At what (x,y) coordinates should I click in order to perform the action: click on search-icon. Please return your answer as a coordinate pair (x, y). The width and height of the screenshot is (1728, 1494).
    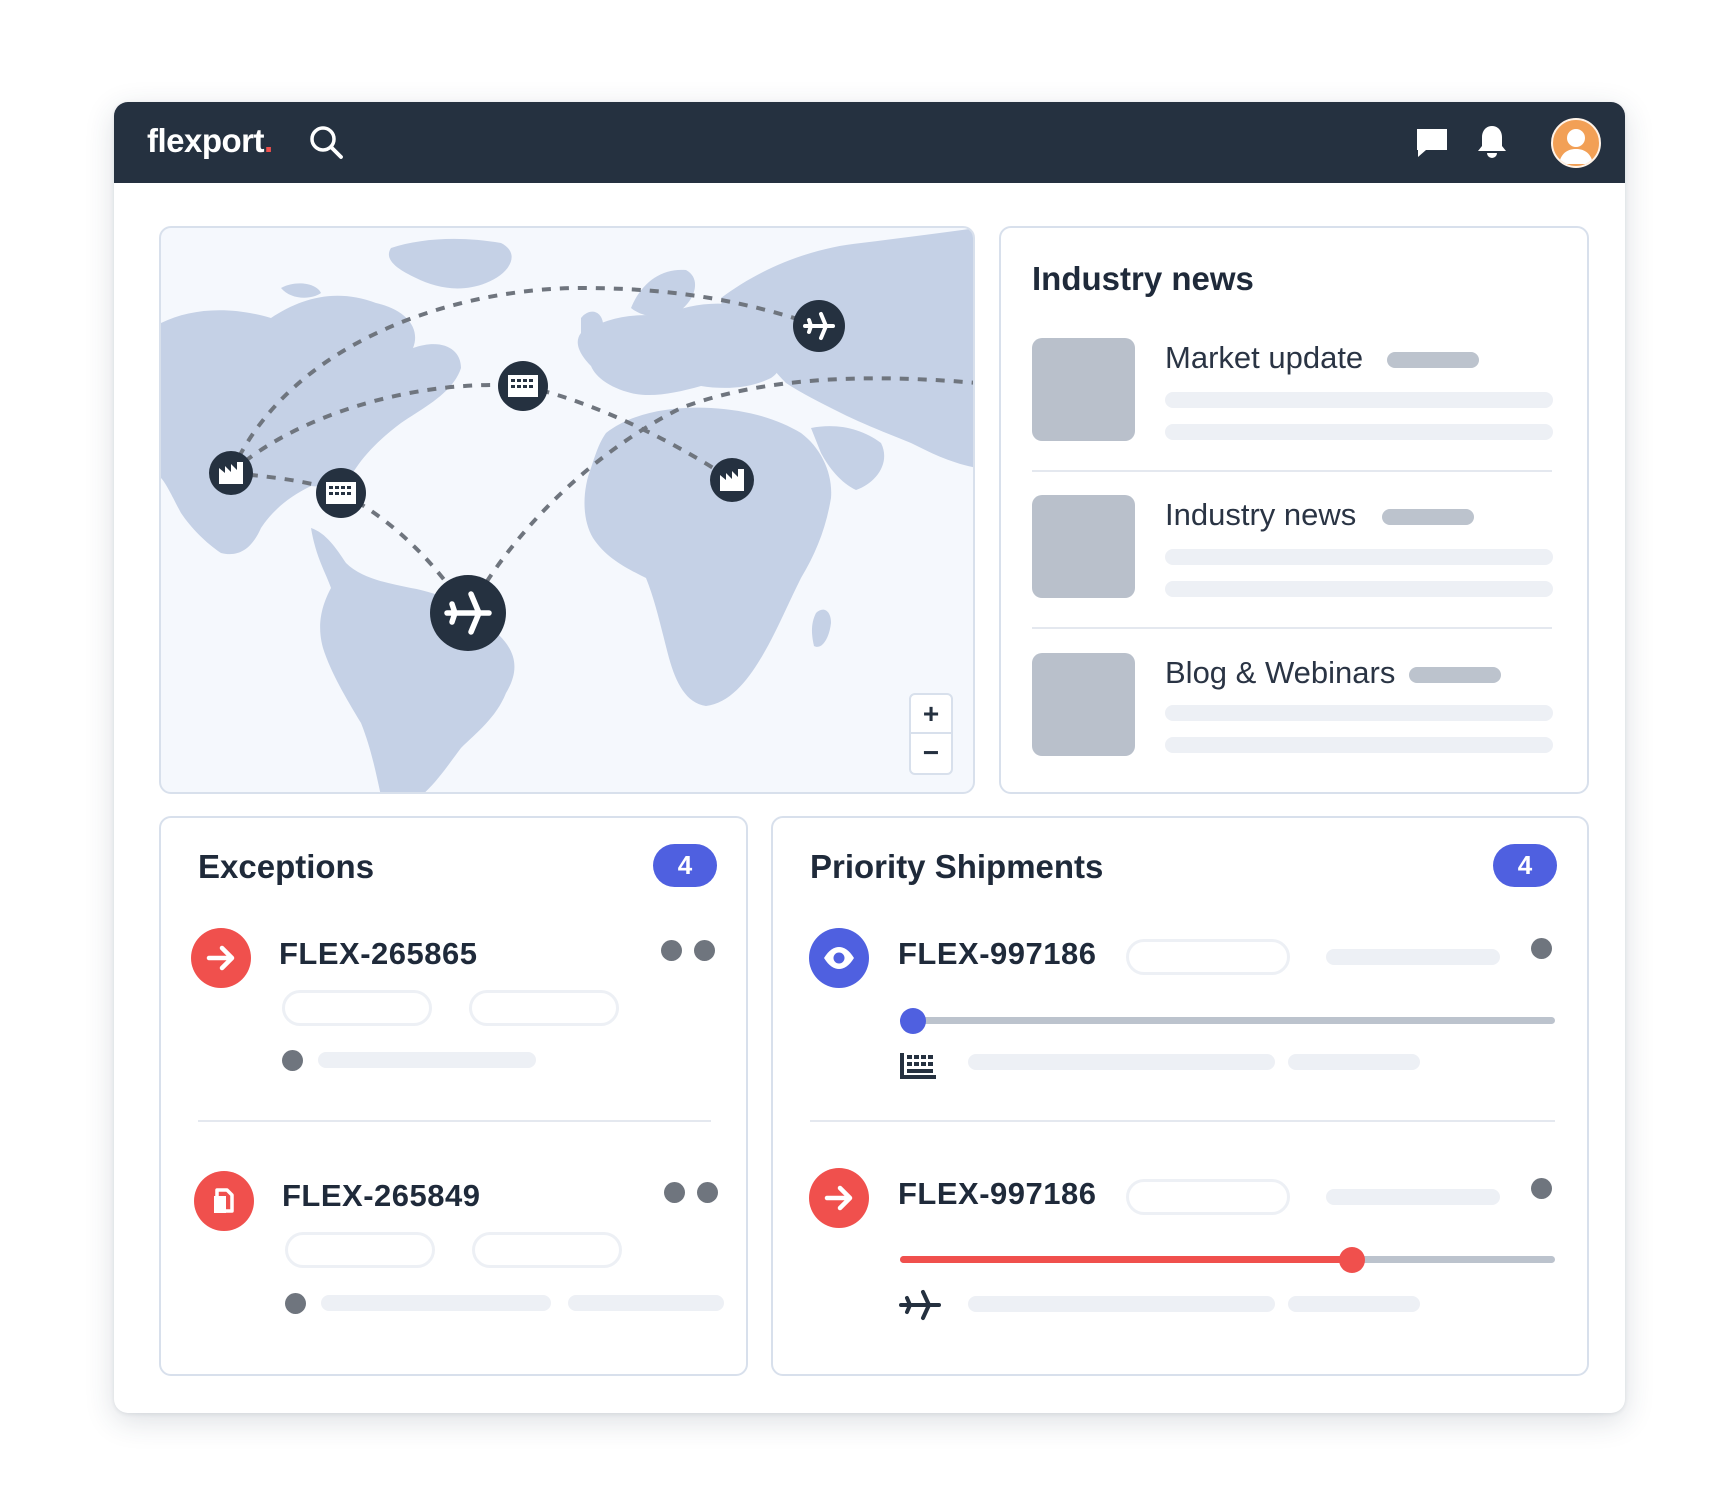
    Looking at the image, I should click on (326, 142).